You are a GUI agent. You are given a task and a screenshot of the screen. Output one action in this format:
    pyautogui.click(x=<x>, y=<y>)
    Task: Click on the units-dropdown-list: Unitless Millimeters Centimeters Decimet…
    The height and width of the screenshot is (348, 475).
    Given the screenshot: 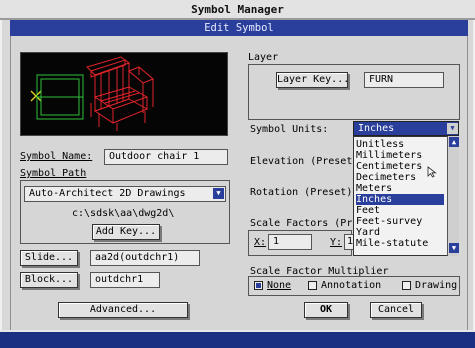 What is the action you would take?
    pyautogui.click(x=406, y=196)
    